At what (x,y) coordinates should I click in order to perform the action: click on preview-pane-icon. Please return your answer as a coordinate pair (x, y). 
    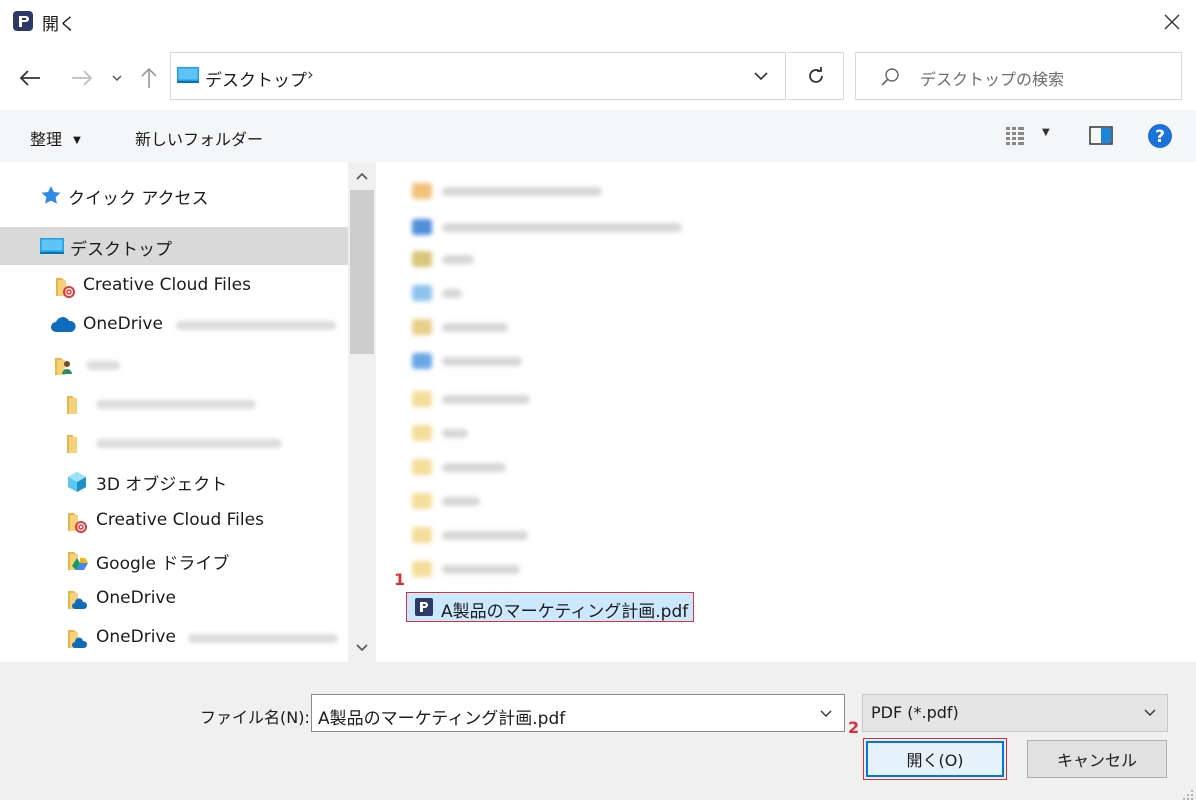
    Looking at the image, I should click on (1101, 135).